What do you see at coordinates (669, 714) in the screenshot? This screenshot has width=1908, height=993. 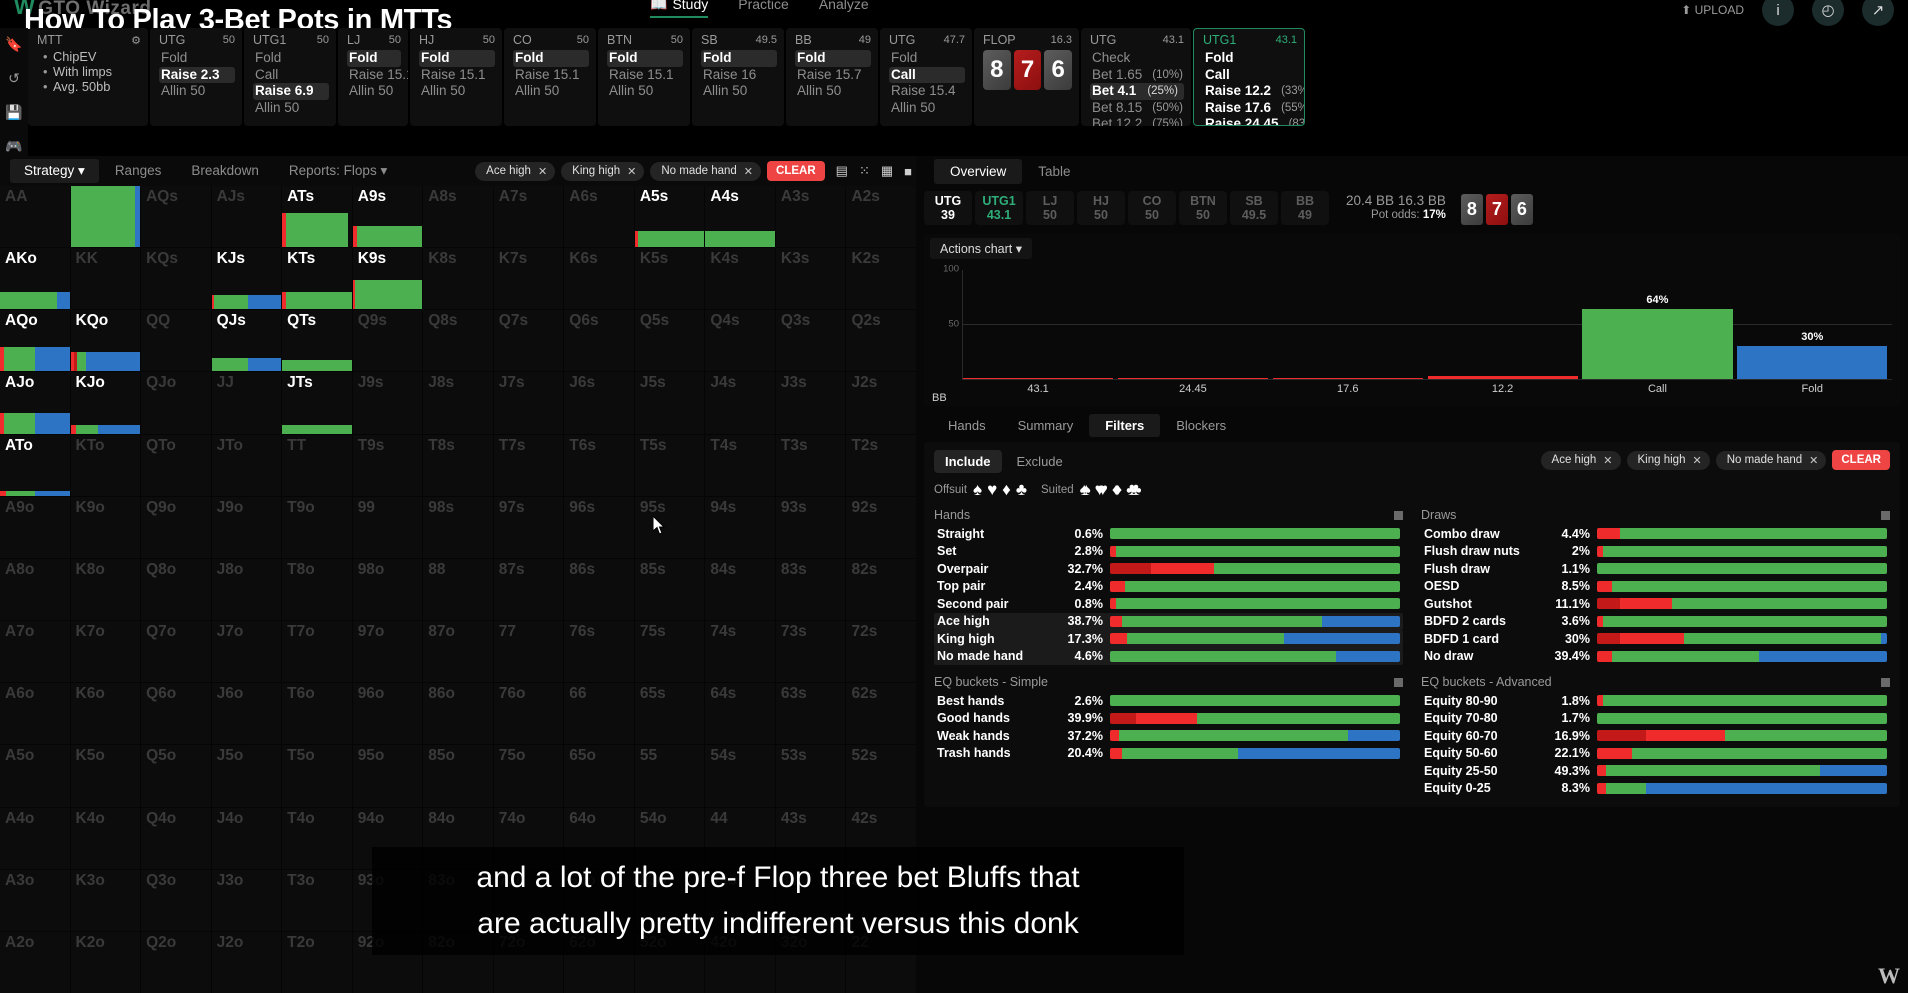 I see `range-cell-65s: 65s` at bounding box center [669, 714].